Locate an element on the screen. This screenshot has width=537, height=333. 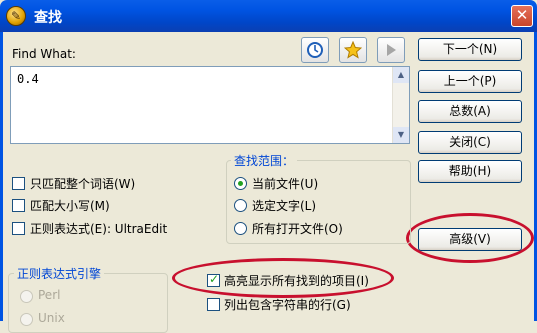
star-icon is located at coordinates (353, 49).